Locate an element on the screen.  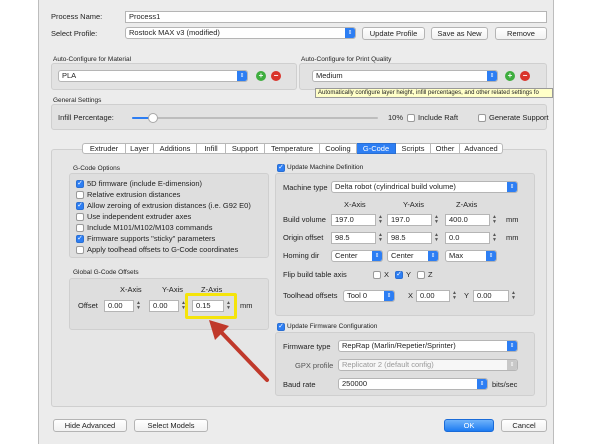
generate-support-checkbox is located at coordinates (482, 118).